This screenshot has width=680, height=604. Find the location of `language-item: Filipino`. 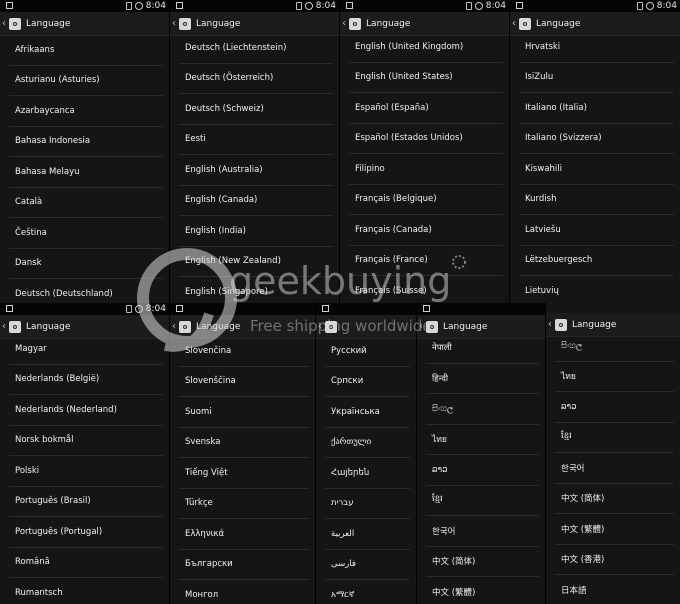

language-item: Filipino is located at coordinates (426, 169).